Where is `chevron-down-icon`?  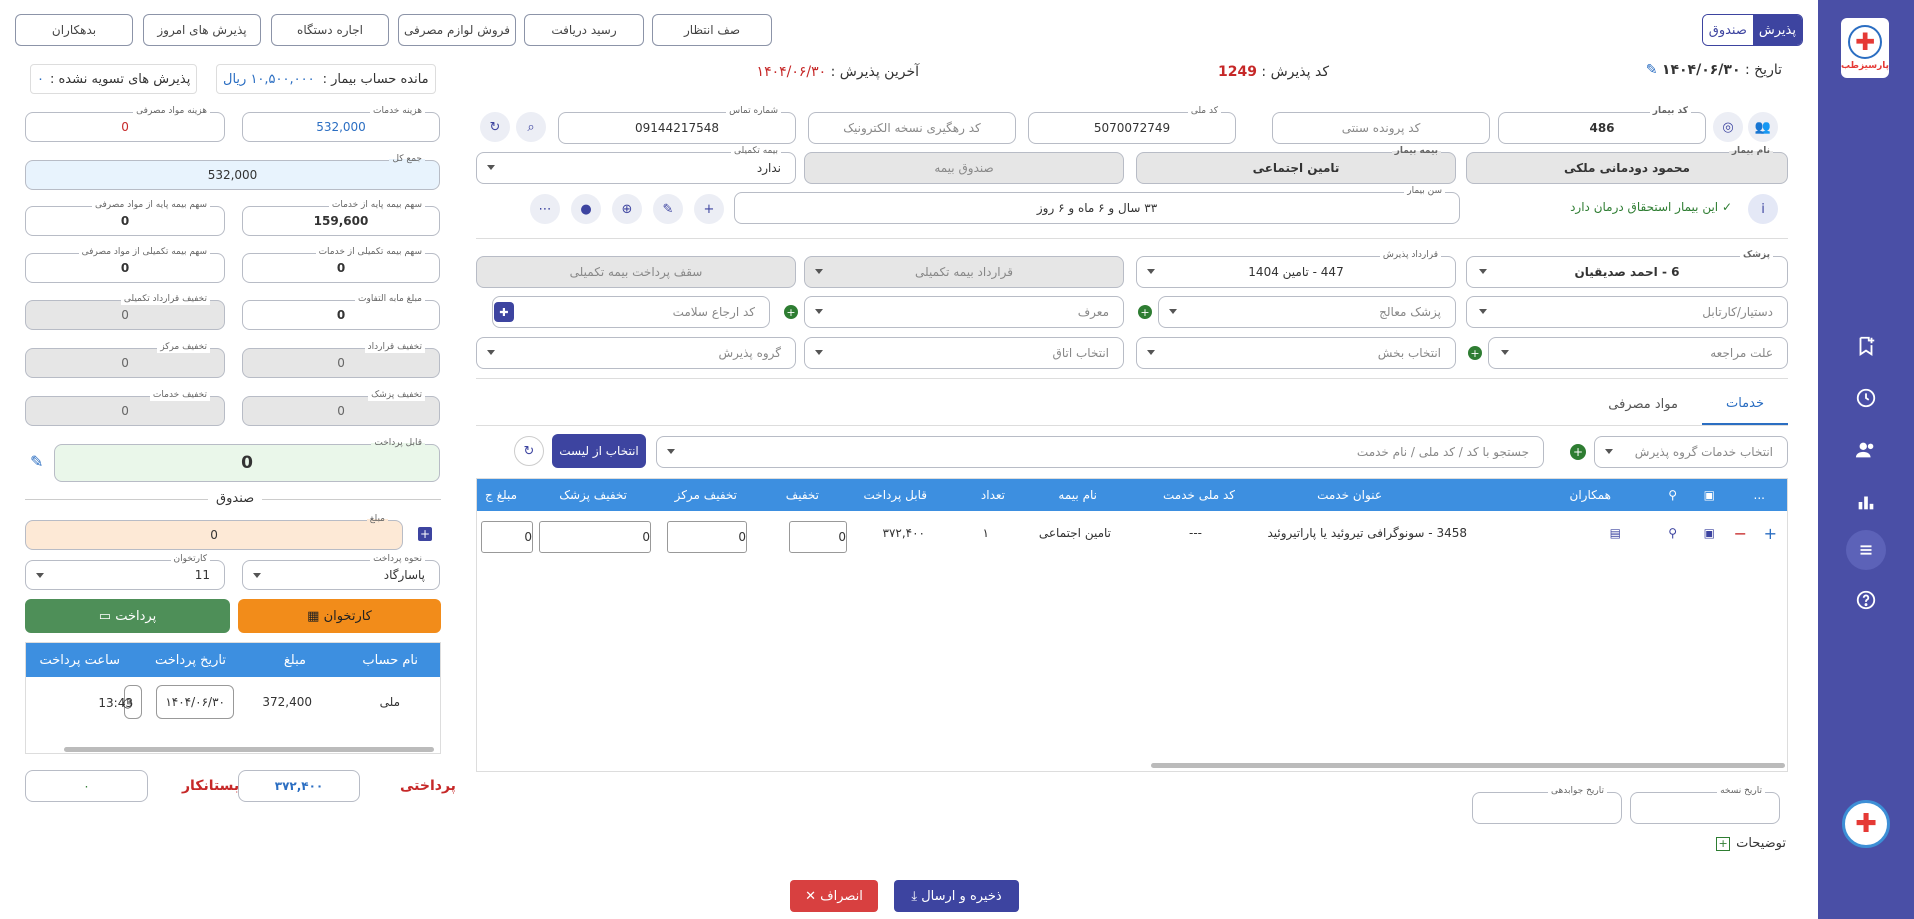 chevron-down-icon is located at coordinates (40, 575).